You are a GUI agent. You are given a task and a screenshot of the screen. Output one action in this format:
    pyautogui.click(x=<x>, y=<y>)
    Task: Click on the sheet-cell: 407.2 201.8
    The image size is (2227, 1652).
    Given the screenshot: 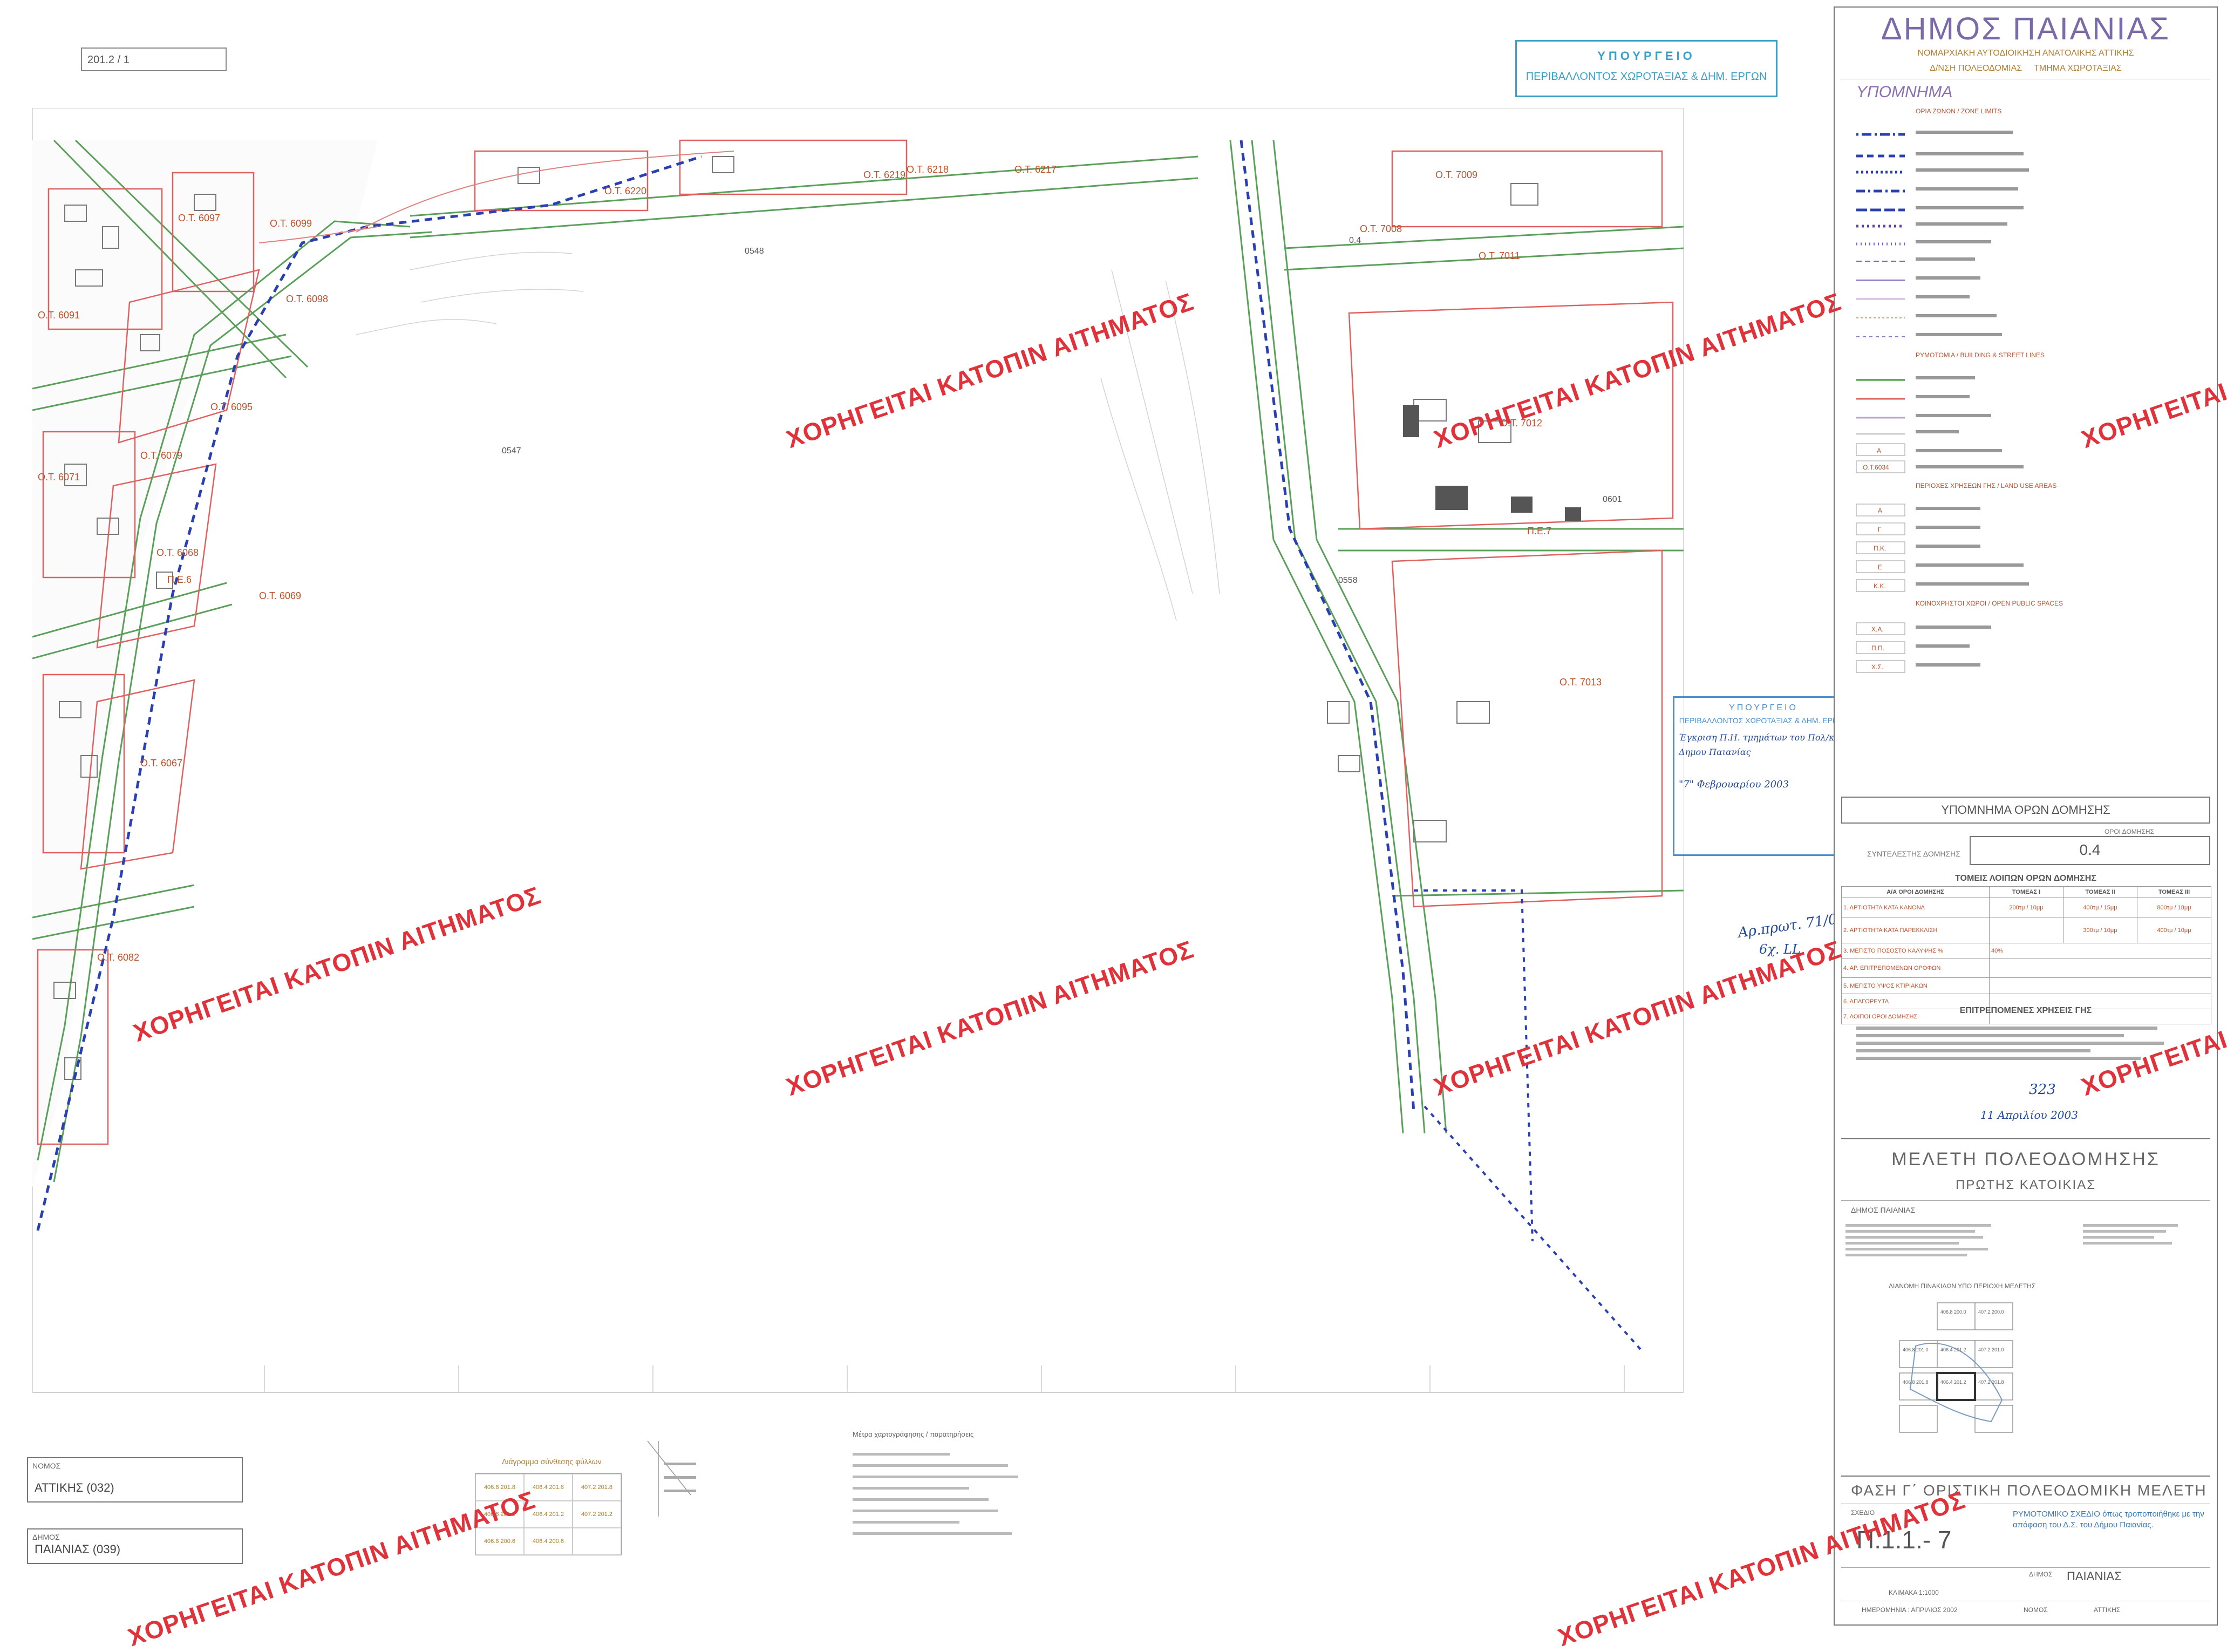 What is the action you would take?
    pyautogui.click(x=597, y=1487)
    